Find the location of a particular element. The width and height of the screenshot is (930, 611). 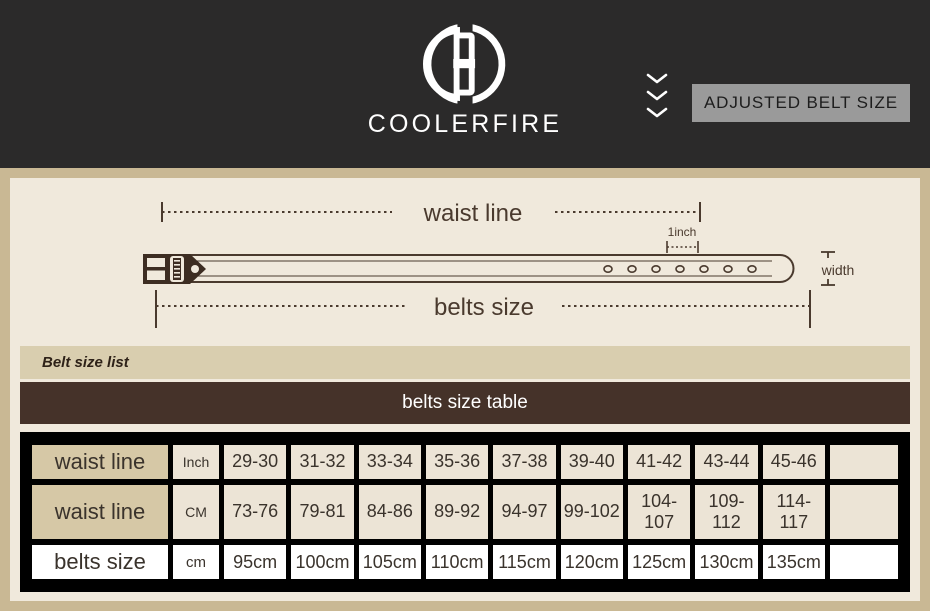

table-cell: 109-112 is located at coordinates (726, 512).